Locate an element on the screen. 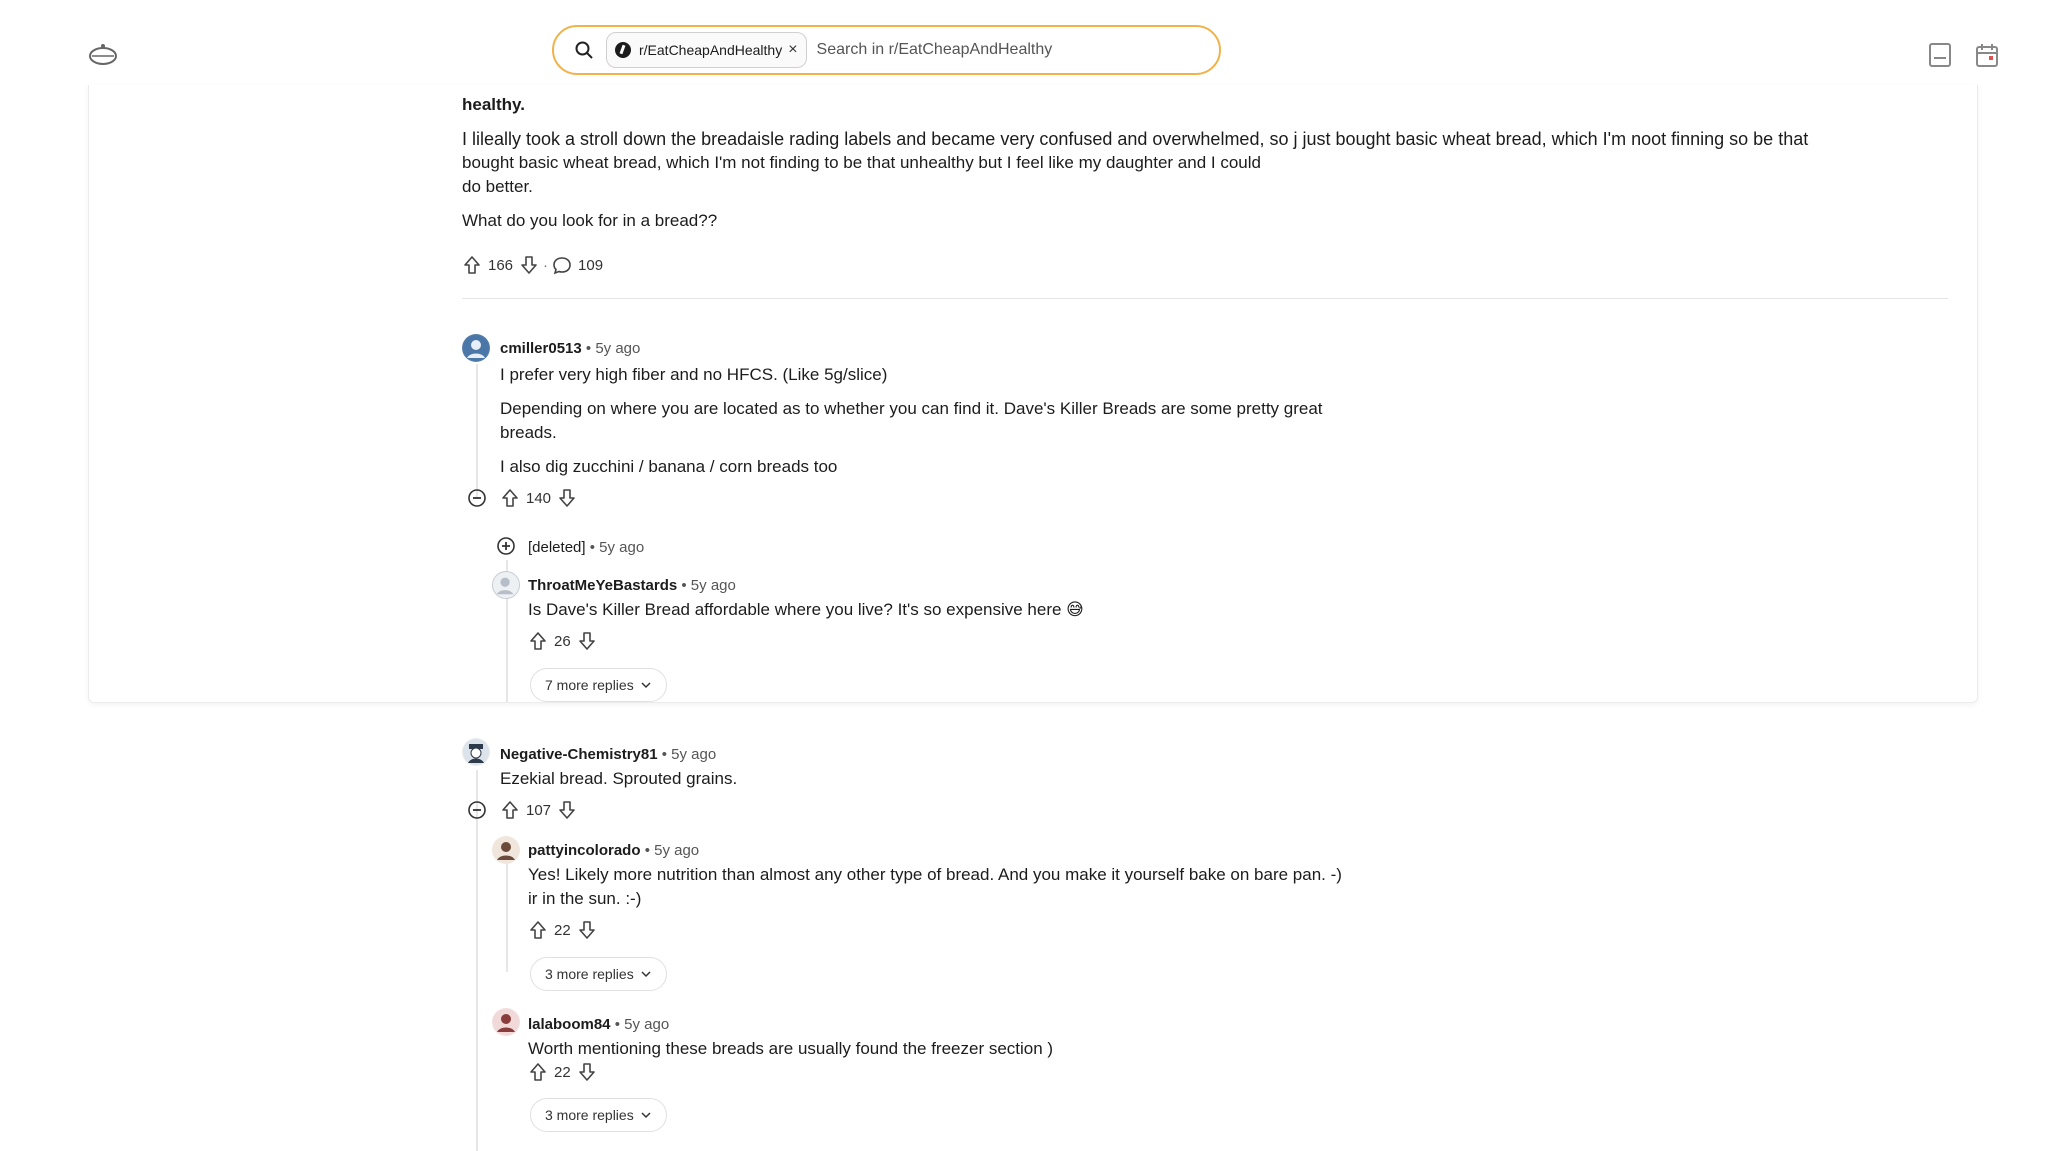 Image resolution: width=2048 pixels, height=1151 pixels. post-body-top-line: healthy. is located at coordinates (493, 104).